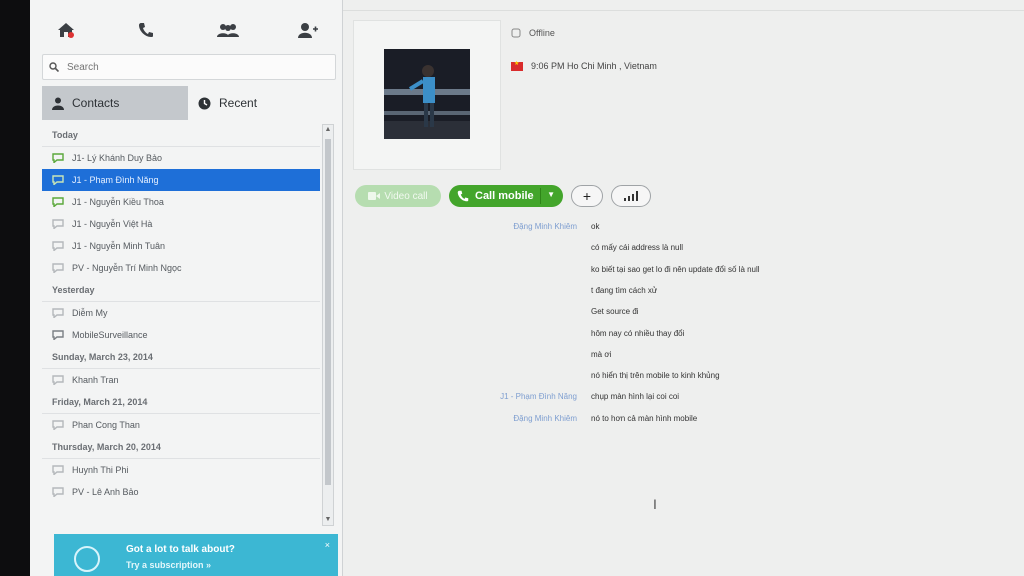  What do you see at coordinates (635, 397) in the screenshot?
I see `message-text: chụp màn hình lại coi coi` at bounding box center [635, 397].